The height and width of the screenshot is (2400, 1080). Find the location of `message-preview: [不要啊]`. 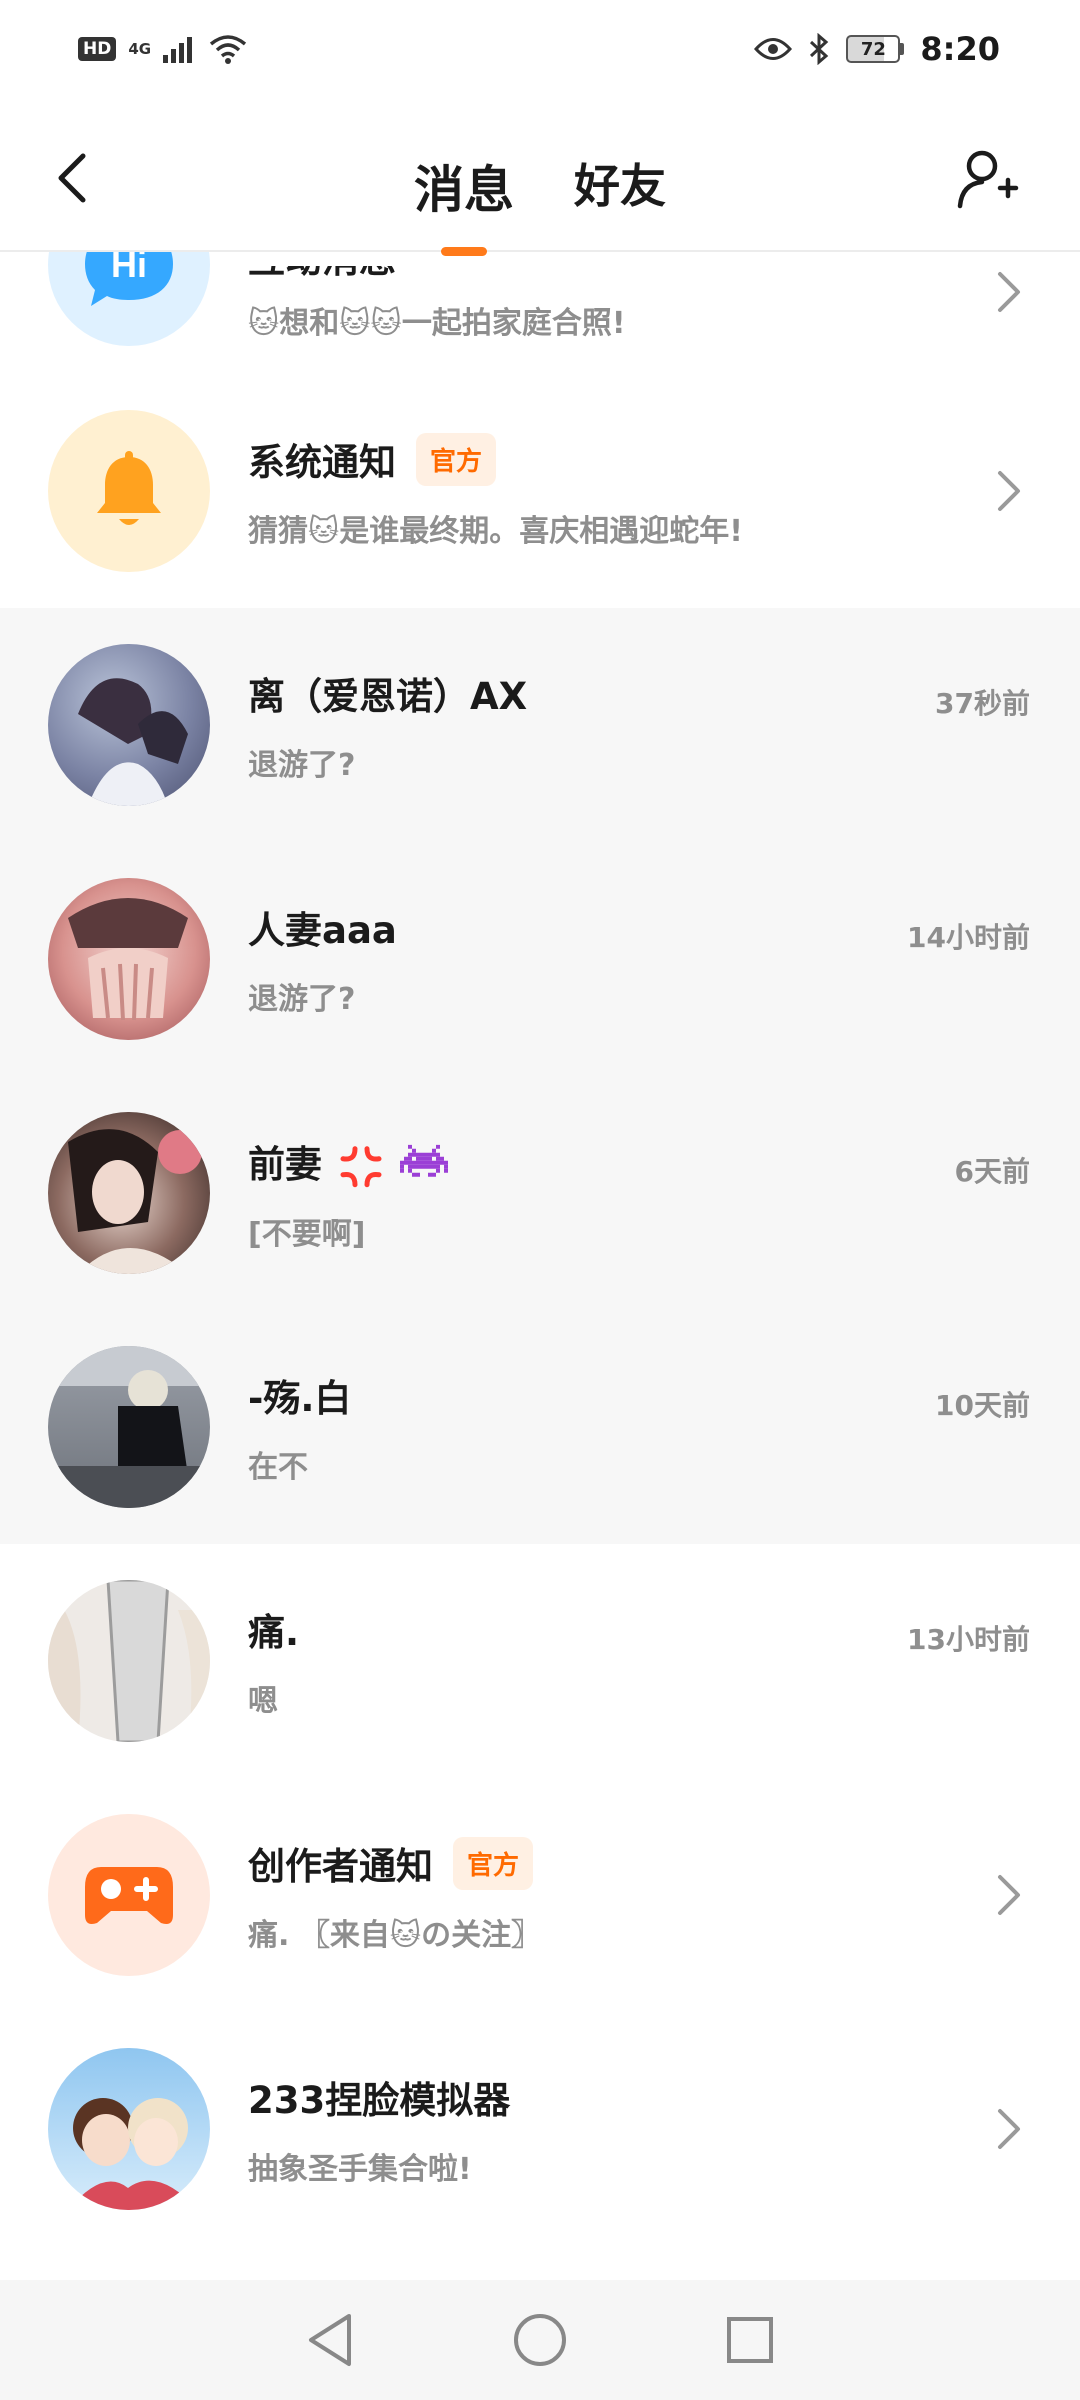

message-preview: [不要啊] is located at coordinates (307, 1234).